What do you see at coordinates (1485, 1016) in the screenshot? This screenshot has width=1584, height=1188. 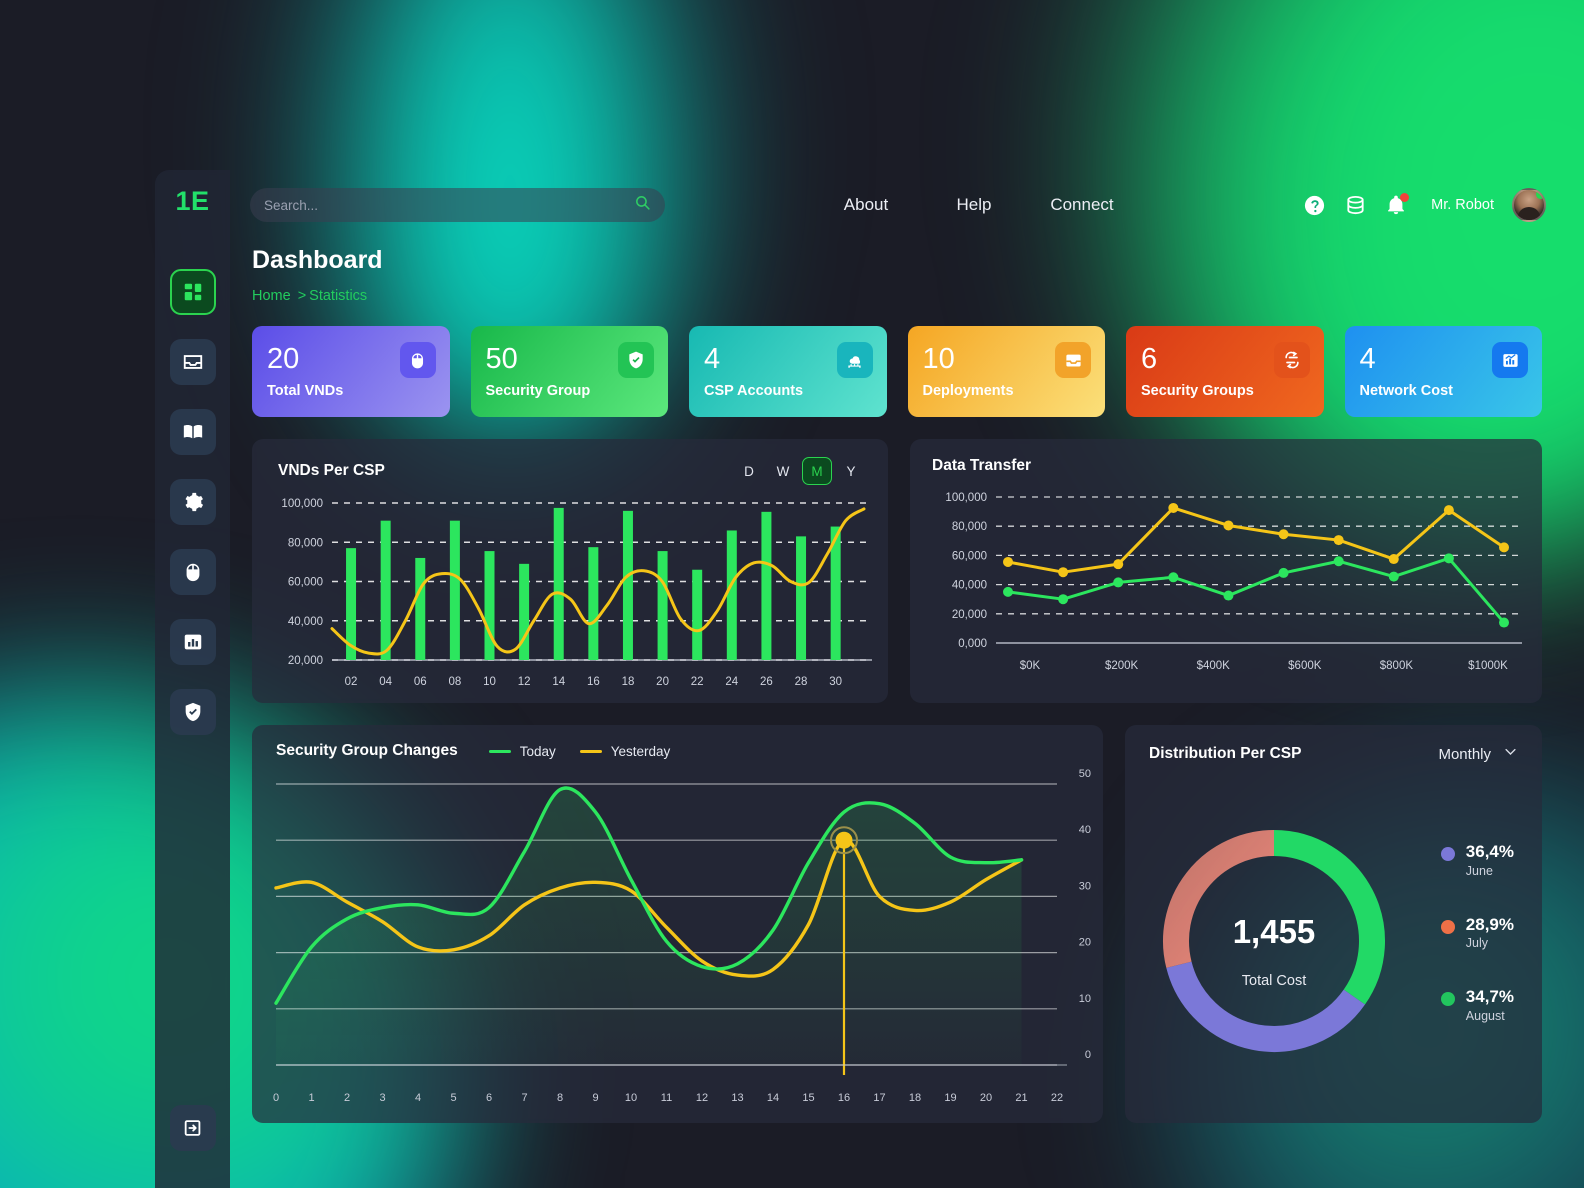 I see `donut-legend-label: August` at bounding box center [1485, 1016].